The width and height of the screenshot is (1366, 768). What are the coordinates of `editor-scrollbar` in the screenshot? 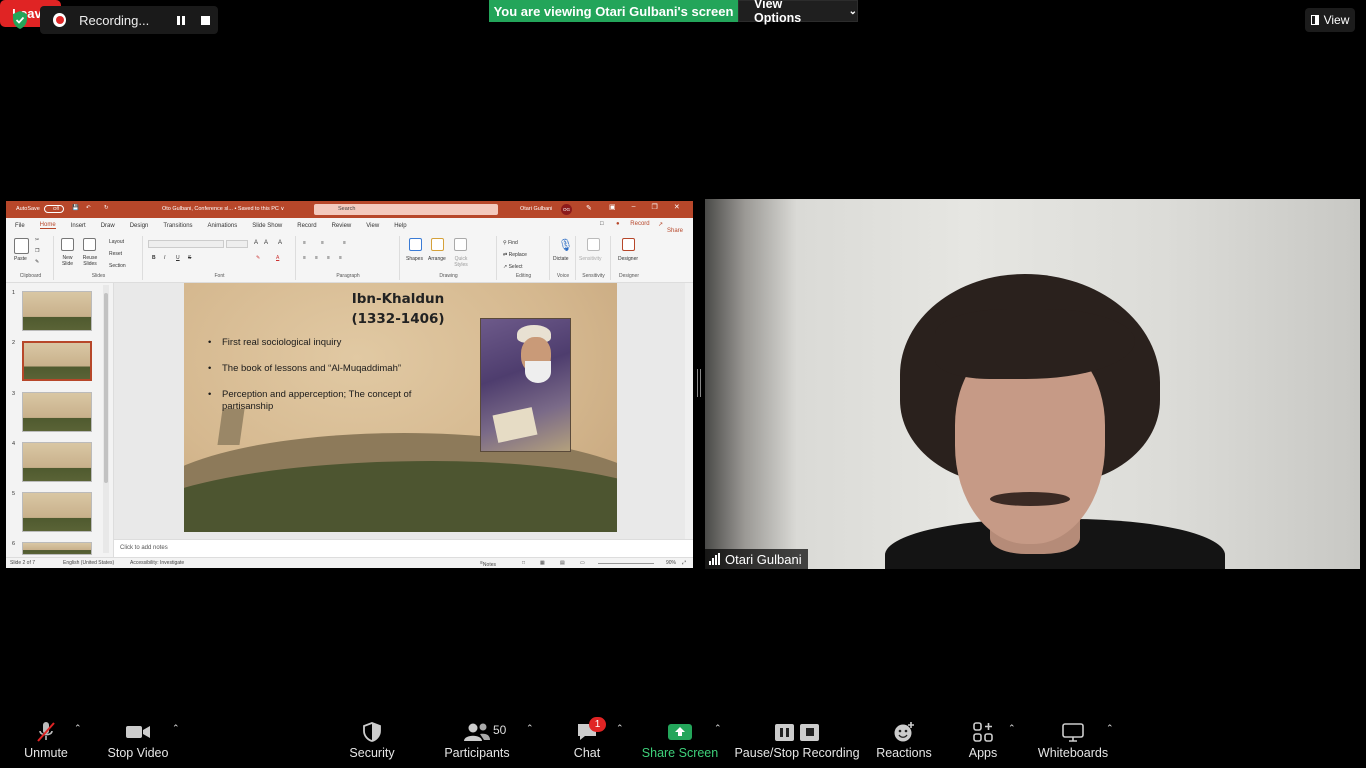 It's located at (689, 411).